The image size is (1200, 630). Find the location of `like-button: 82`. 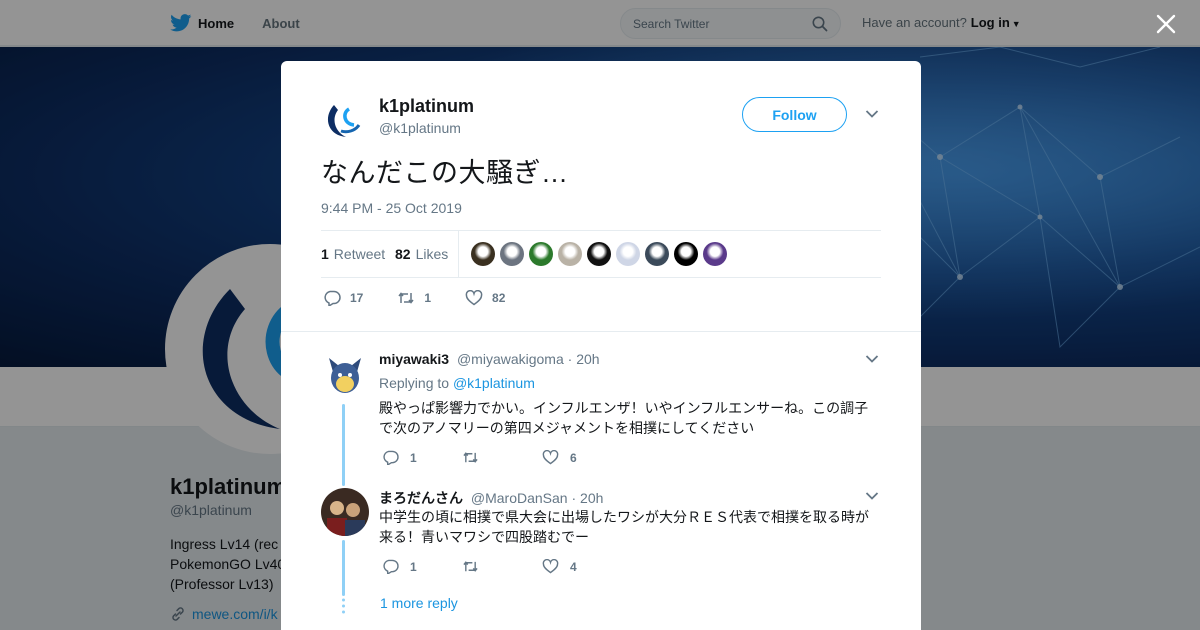

like-button: 82 is located at coordinates (485, 298).